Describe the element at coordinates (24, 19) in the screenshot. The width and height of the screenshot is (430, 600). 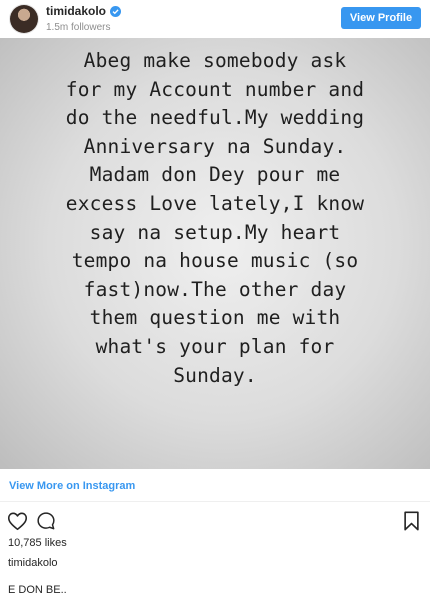
I see `avatar` at that location.